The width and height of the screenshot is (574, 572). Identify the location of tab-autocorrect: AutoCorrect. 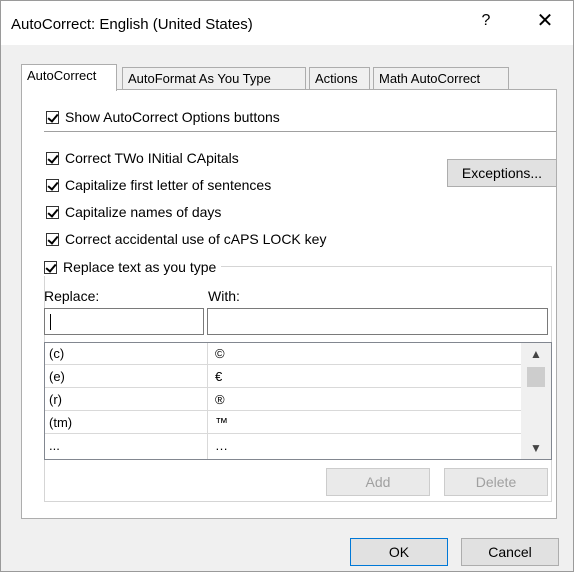
(69, 77).